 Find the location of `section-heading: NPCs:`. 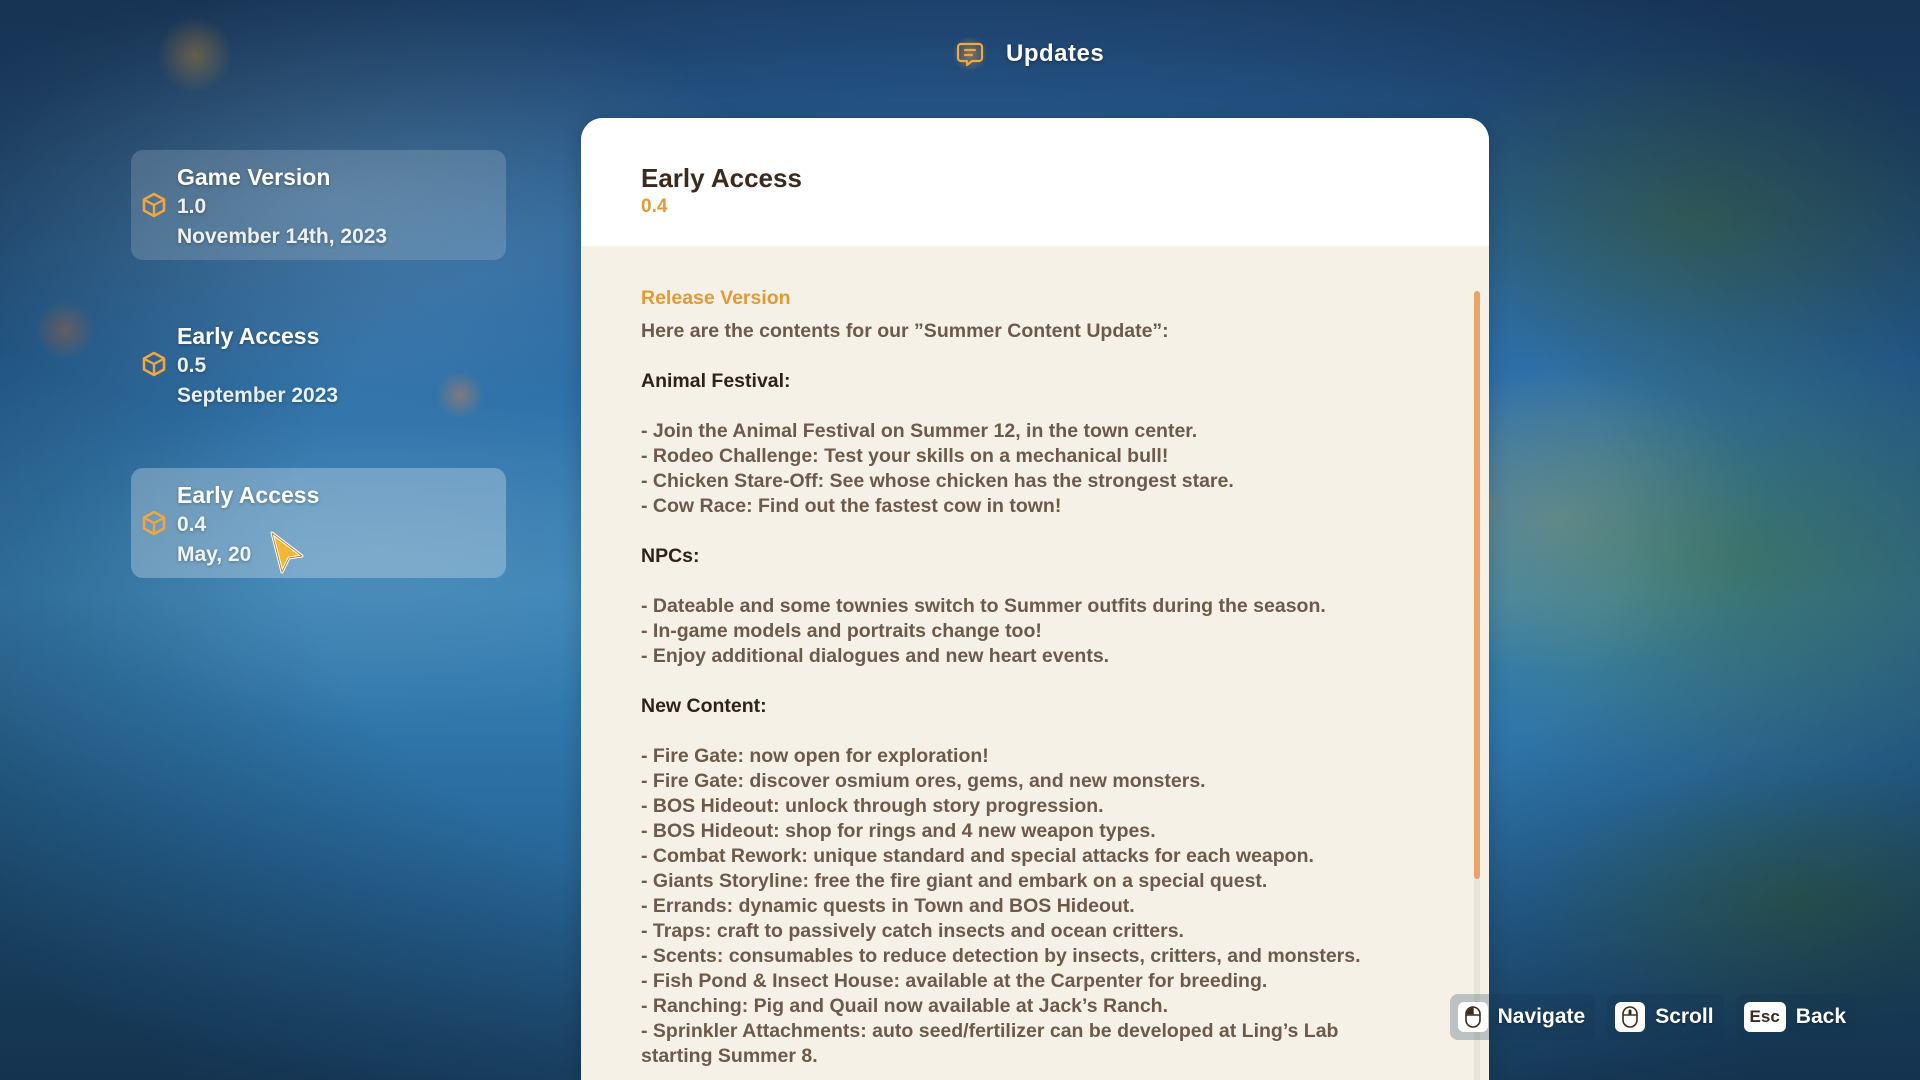

section-heading: NPCs: is located at coordinates (670, 556).